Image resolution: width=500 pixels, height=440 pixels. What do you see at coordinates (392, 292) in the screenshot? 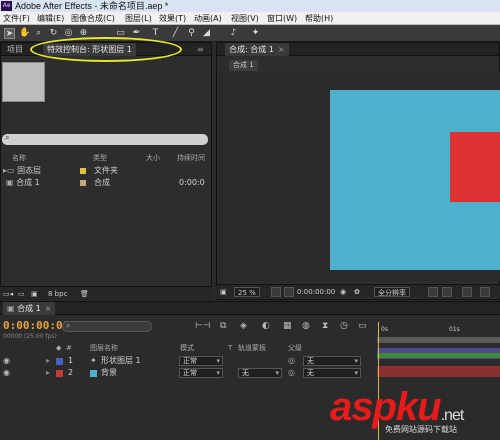
I see `resolution-dropdown: 全分辨率` at bounding box center [392, 292].